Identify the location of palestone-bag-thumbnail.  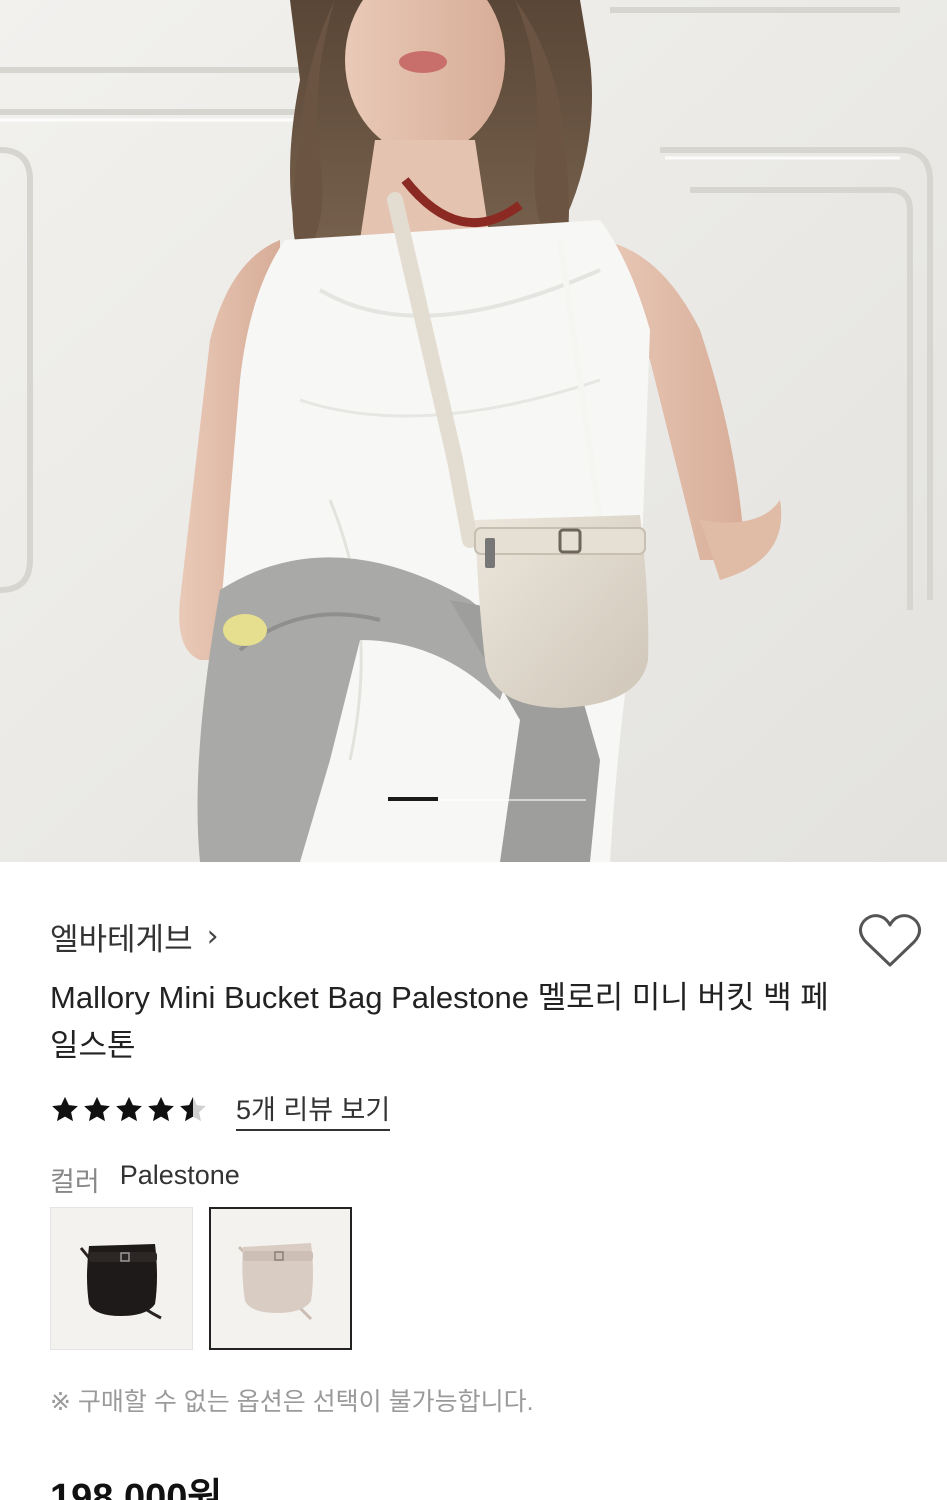
(280, 1278).